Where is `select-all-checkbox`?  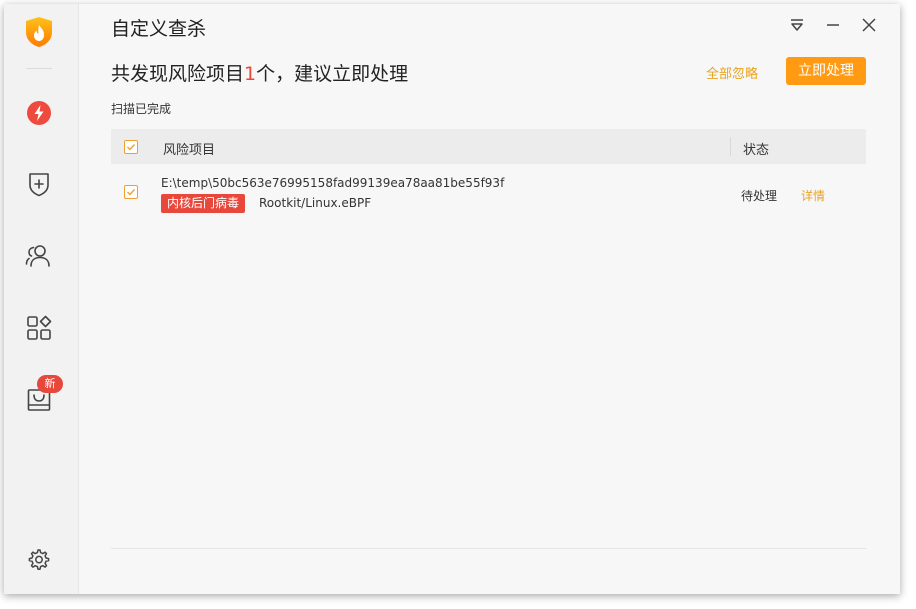
select-all-checkbox is located at coordinates (131, 147).